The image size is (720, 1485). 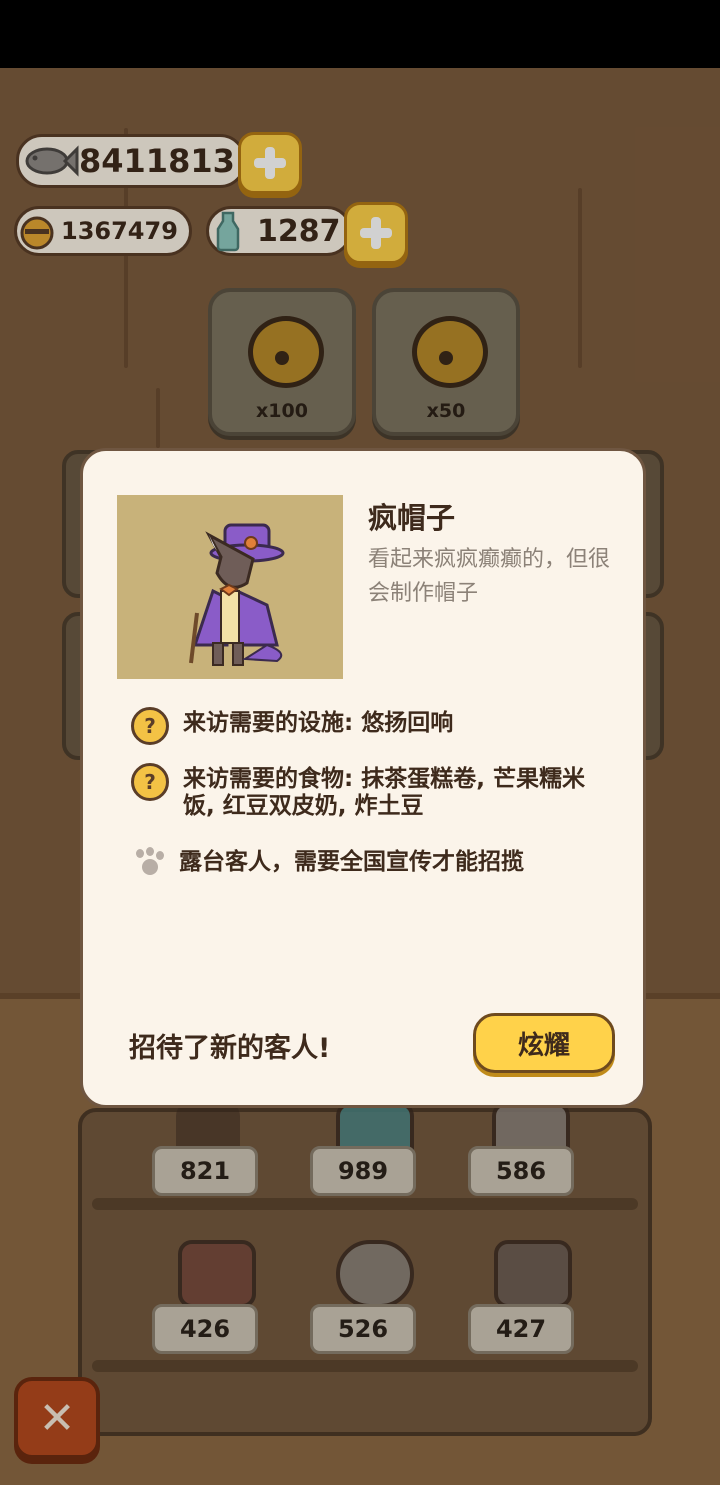 What do you see at coordinates (205, 1329) in the screenshot?
I see `item-count: 426` at bounding box center [205, 1329].